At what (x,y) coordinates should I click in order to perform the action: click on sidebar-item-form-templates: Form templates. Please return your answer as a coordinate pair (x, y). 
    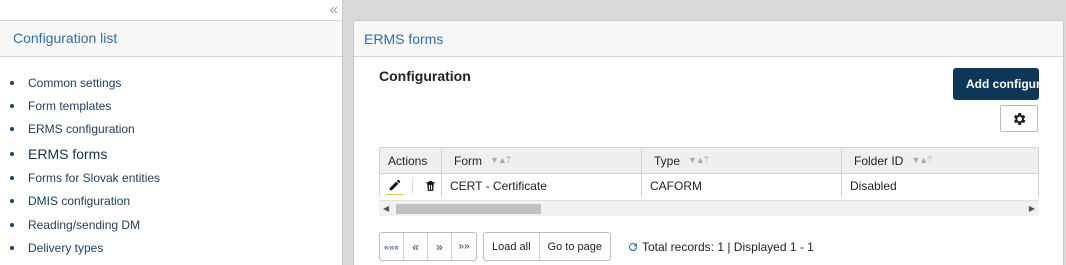
    Looking at the image, I should click on (176, 105).